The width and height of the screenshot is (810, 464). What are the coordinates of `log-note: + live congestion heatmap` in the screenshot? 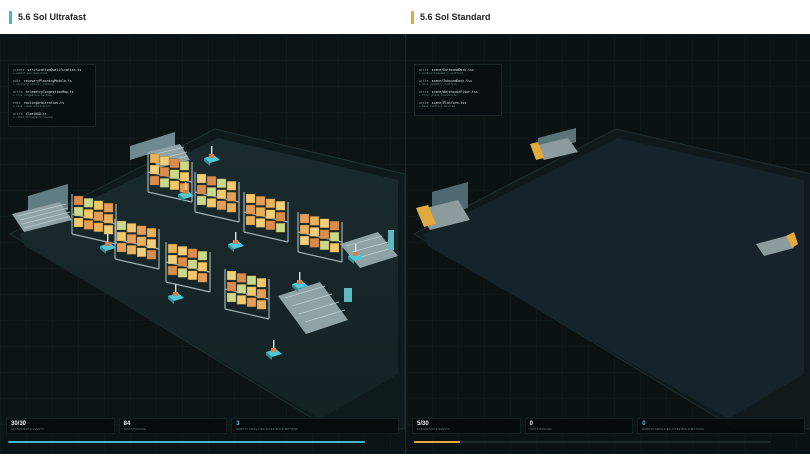 It's located at (33, 95).